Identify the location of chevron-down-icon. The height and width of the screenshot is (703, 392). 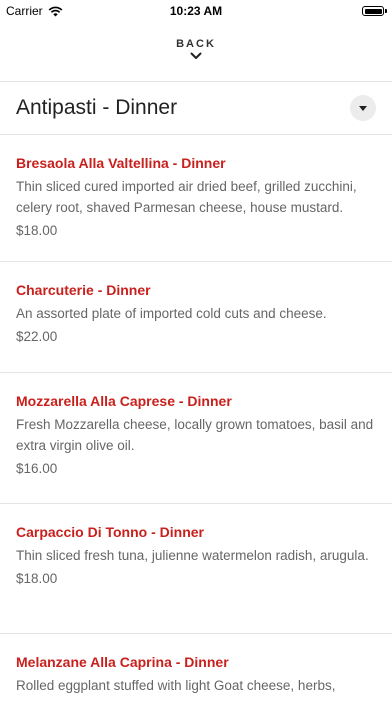
(196, 55).